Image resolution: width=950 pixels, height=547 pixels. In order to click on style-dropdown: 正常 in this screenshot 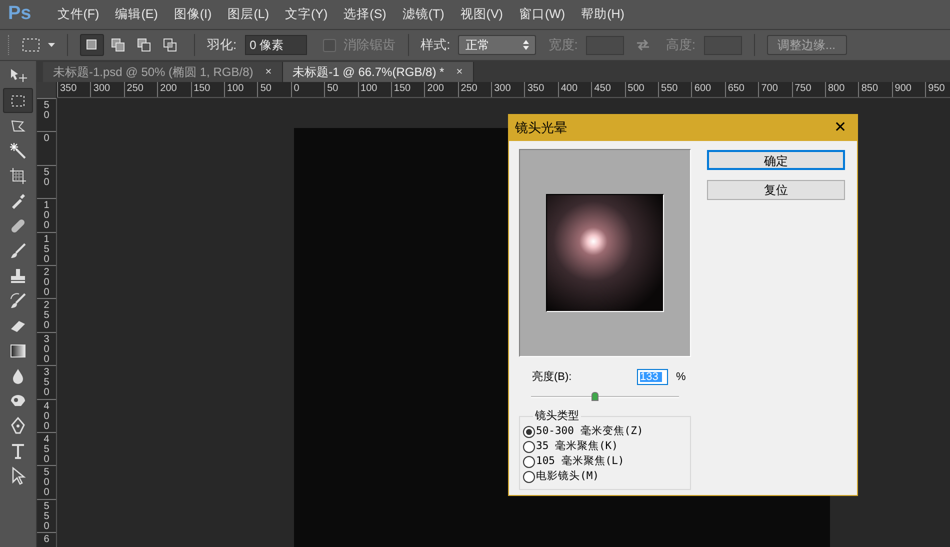, I will do `click(497, 45)`.